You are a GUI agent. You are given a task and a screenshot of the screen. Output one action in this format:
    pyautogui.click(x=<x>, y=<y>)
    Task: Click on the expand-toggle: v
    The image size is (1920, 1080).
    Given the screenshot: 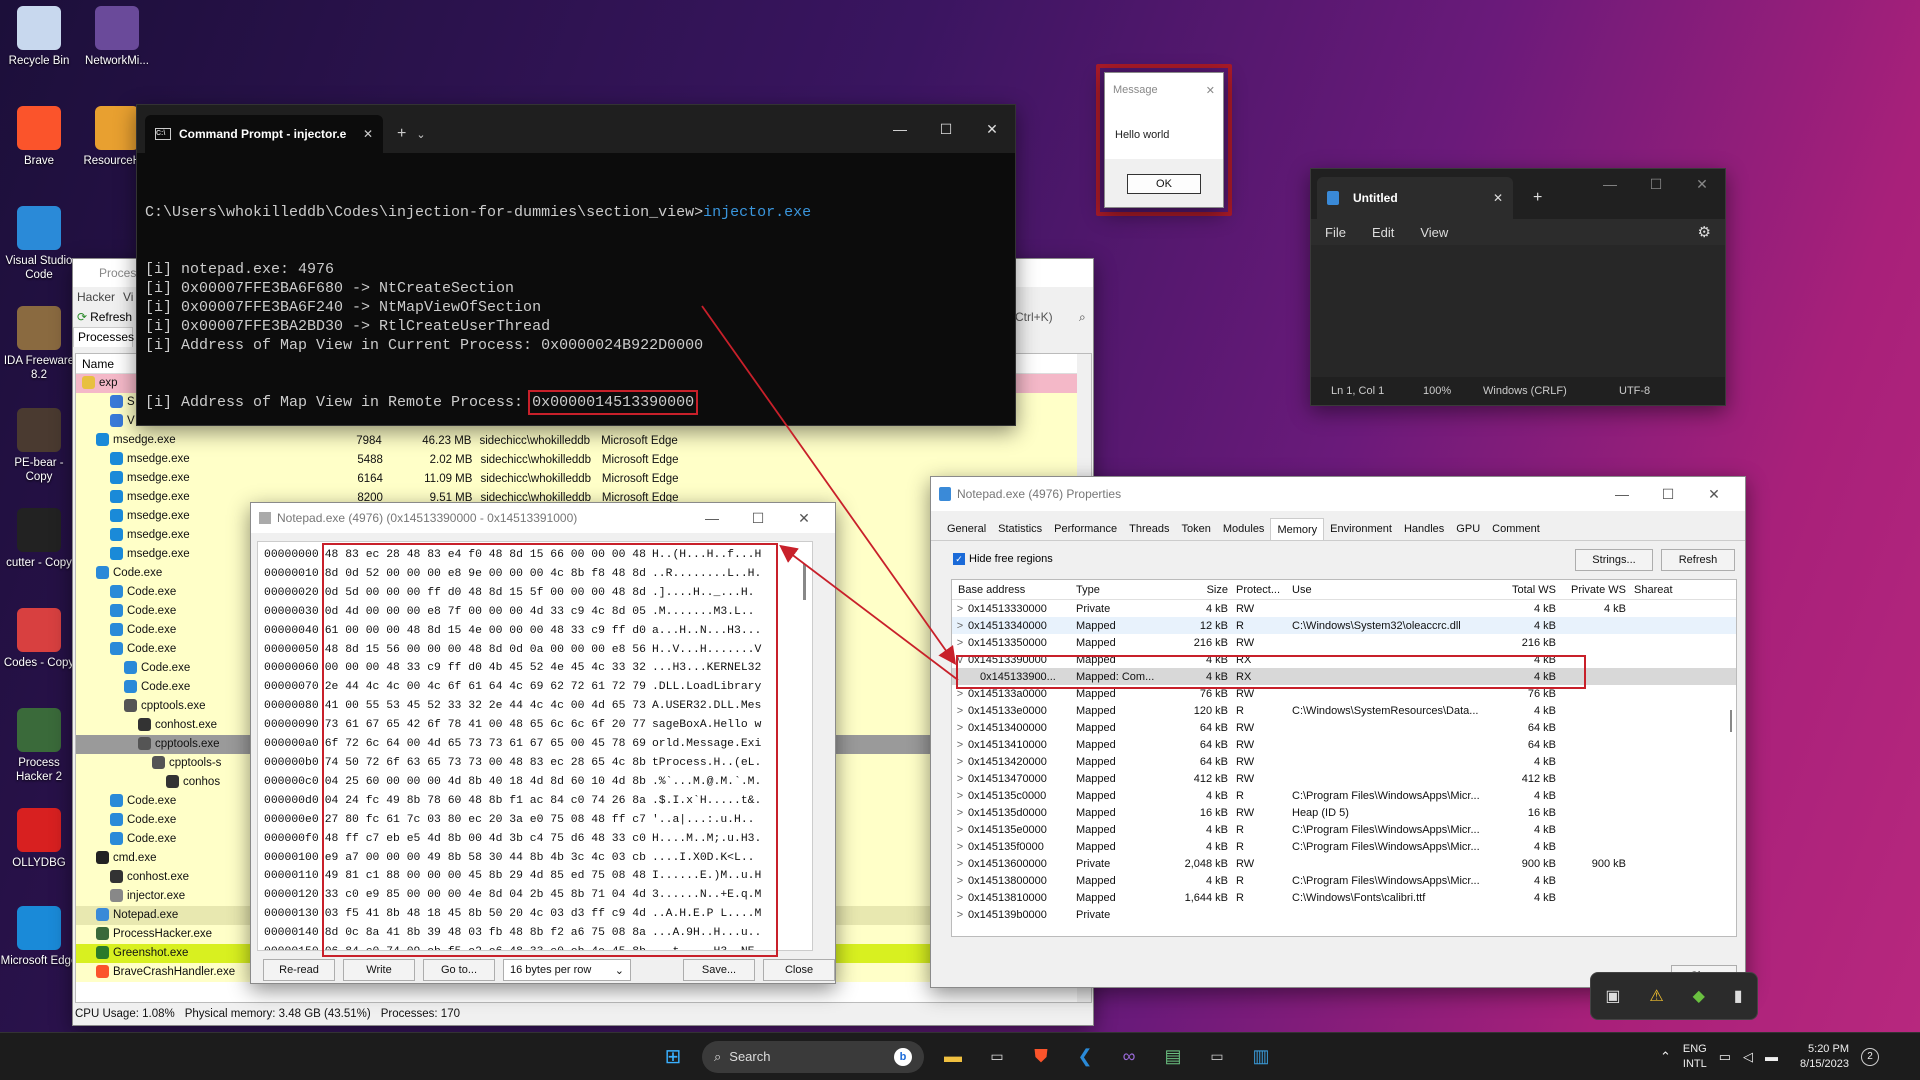 What is the action you would take?
    pyautogui.click(x=960, y=660)
    